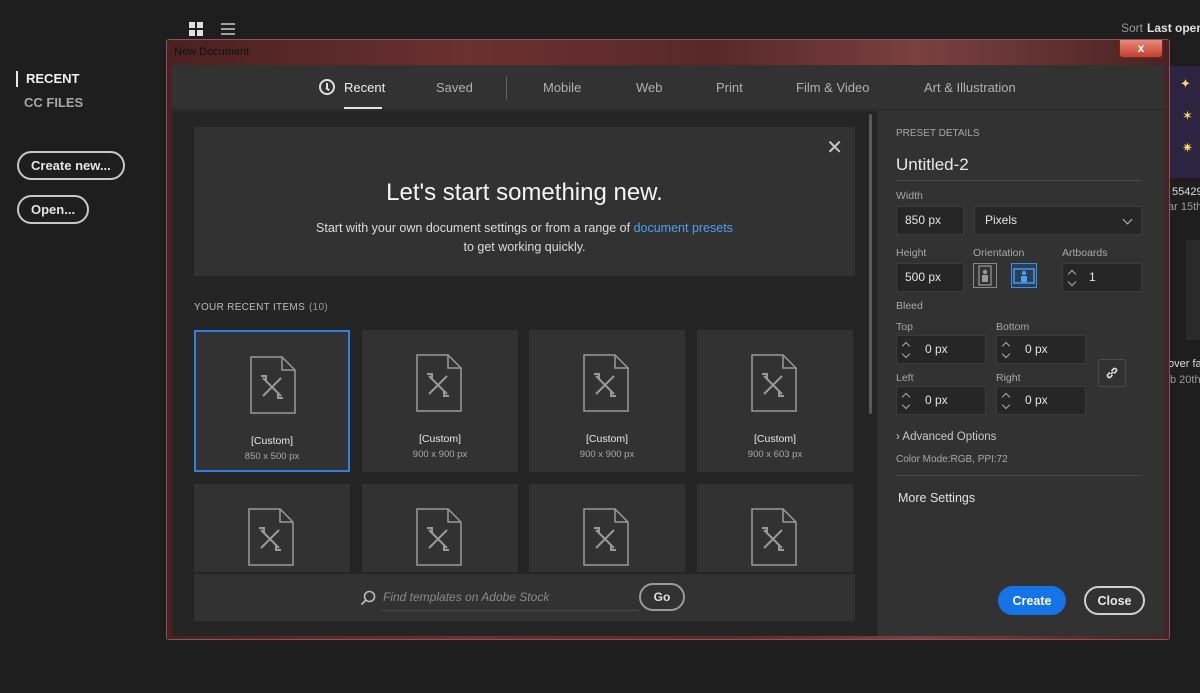 This screenshot has width=1200, height=693. Describe the element at coordinates (506, 88) in the screenshot. I see `tab-divider` at that location.